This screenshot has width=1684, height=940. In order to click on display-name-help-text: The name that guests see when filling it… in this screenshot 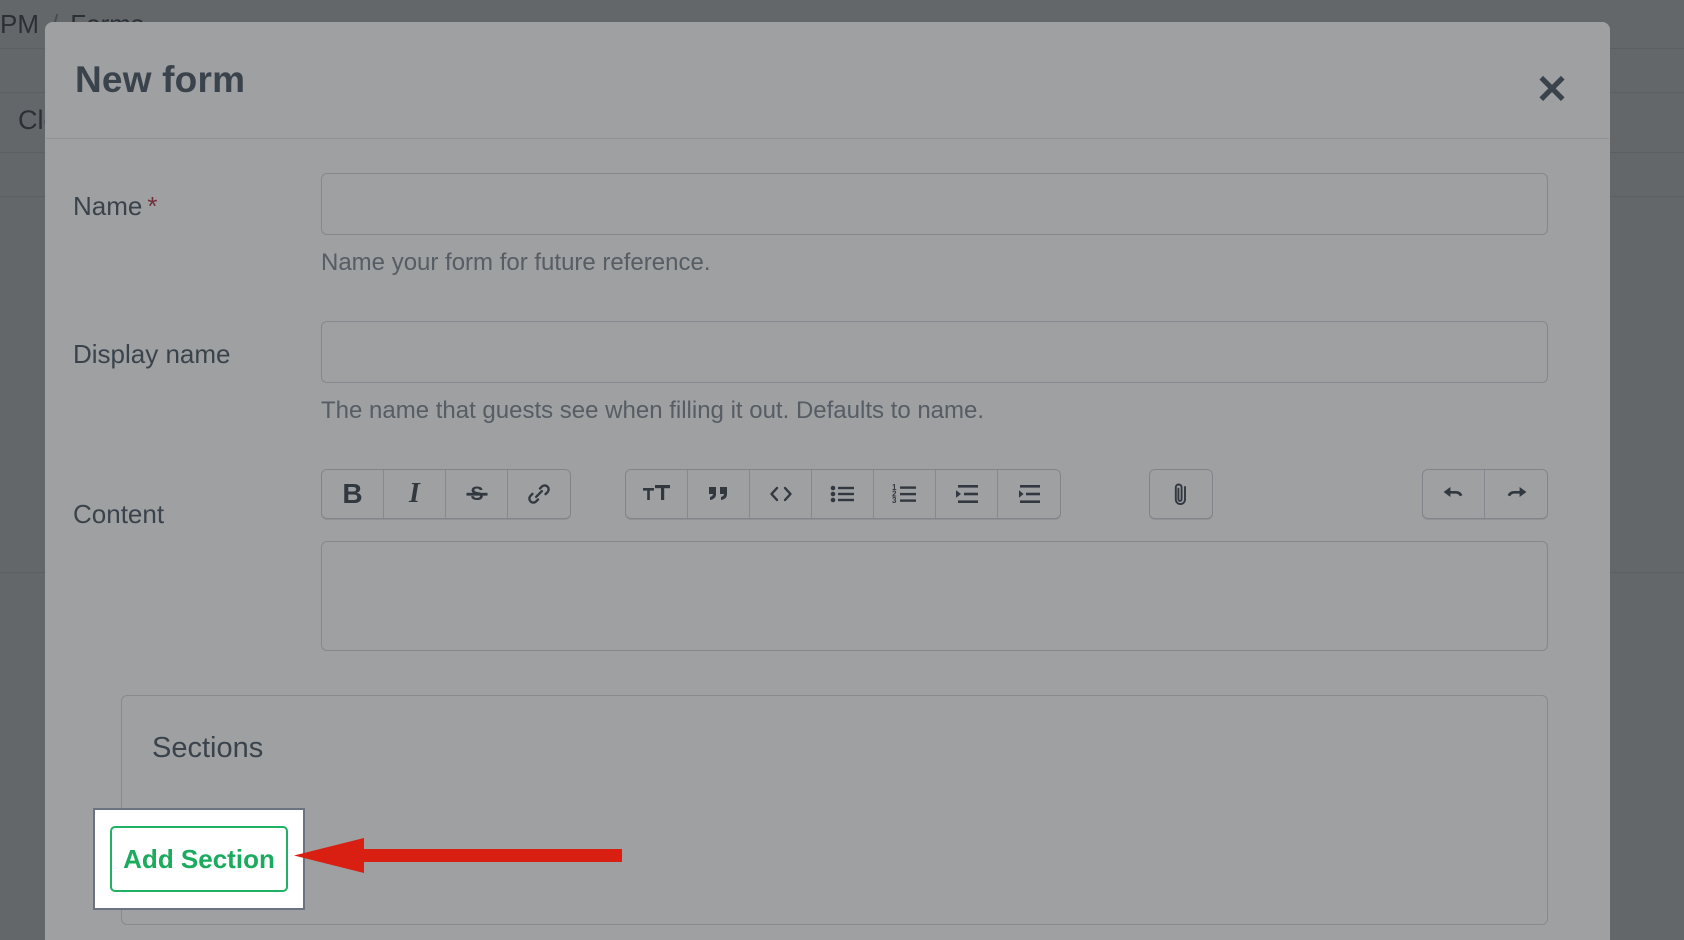, I will do `click(653, 410)`.